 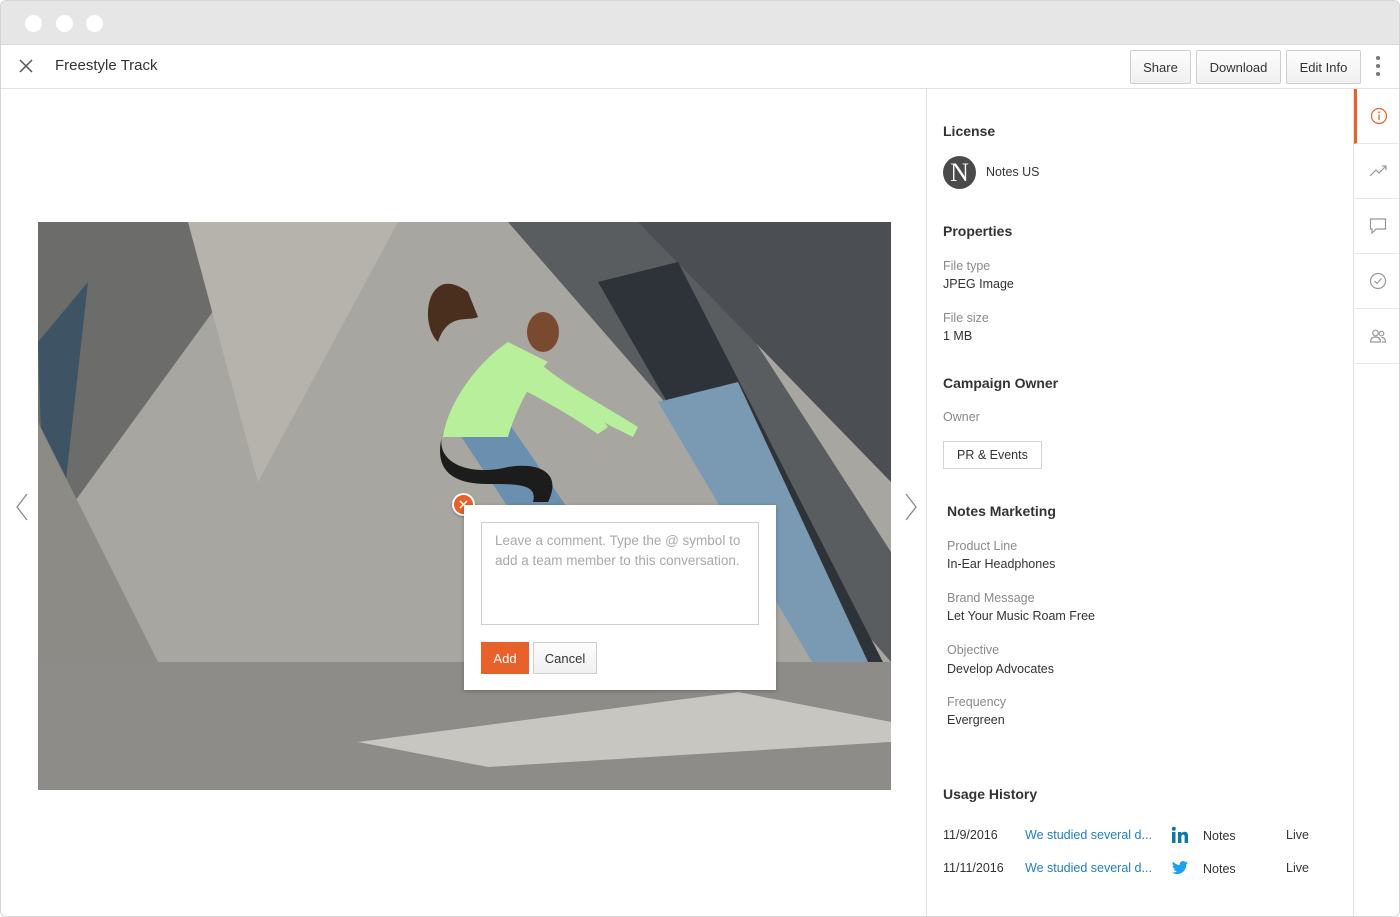 I want to click on rail-tab-approvals, so click(x=1376, y=281).